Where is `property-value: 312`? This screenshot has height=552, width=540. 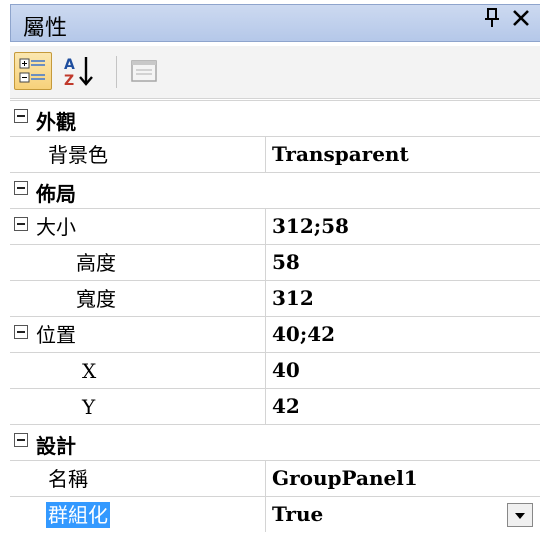 property-value: 312 is located at coordinates (293, 298).